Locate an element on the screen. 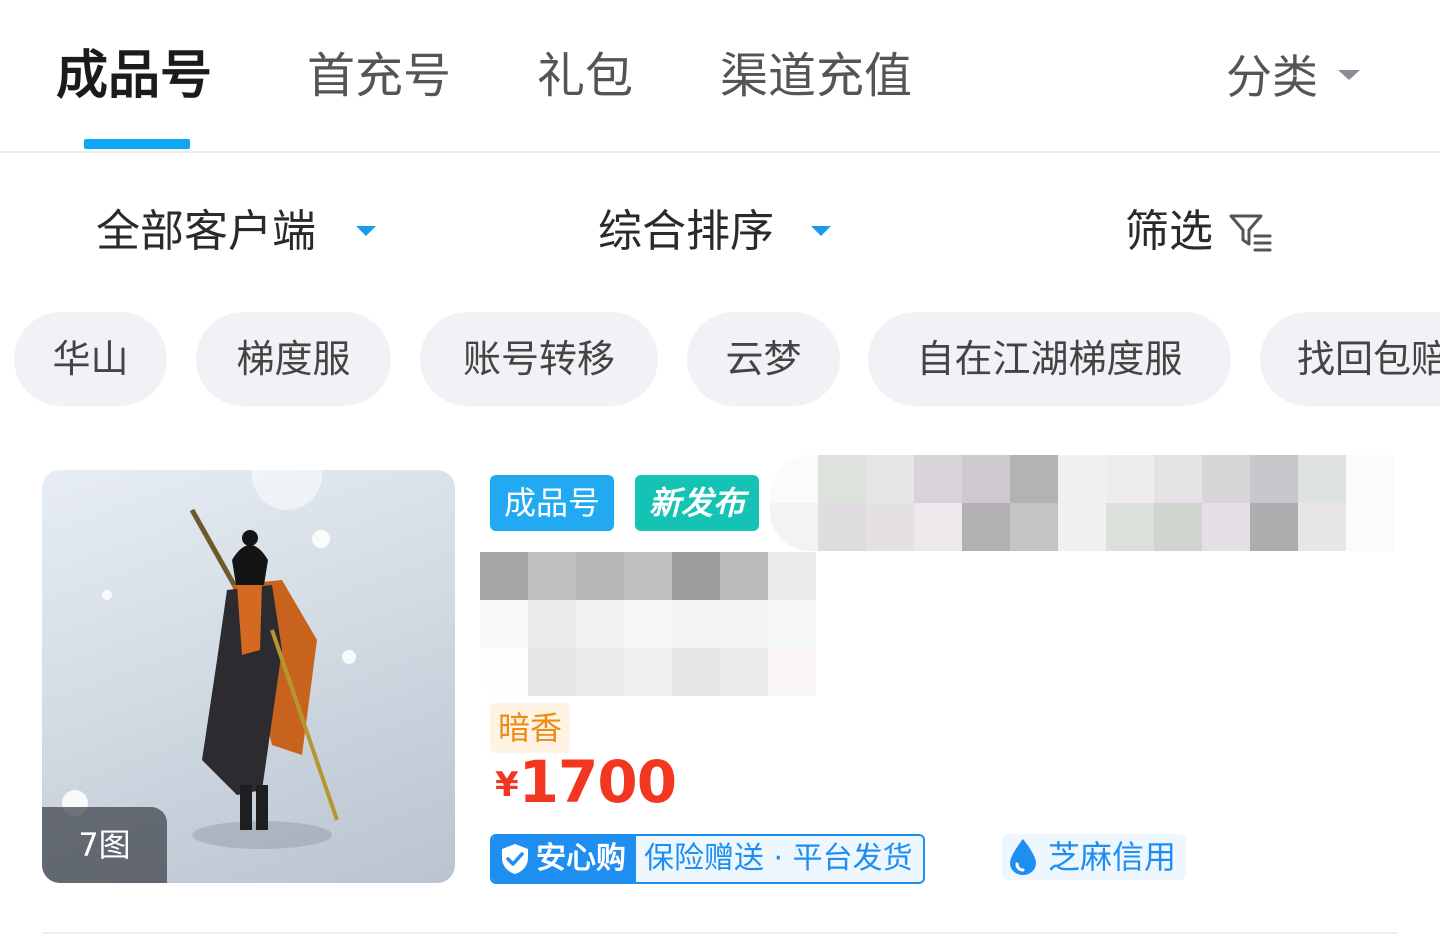 The height and width of the screenshot is (943, 1440). zhima-credit-label: 芝麻信用 is located at coordinates (1112, 857).